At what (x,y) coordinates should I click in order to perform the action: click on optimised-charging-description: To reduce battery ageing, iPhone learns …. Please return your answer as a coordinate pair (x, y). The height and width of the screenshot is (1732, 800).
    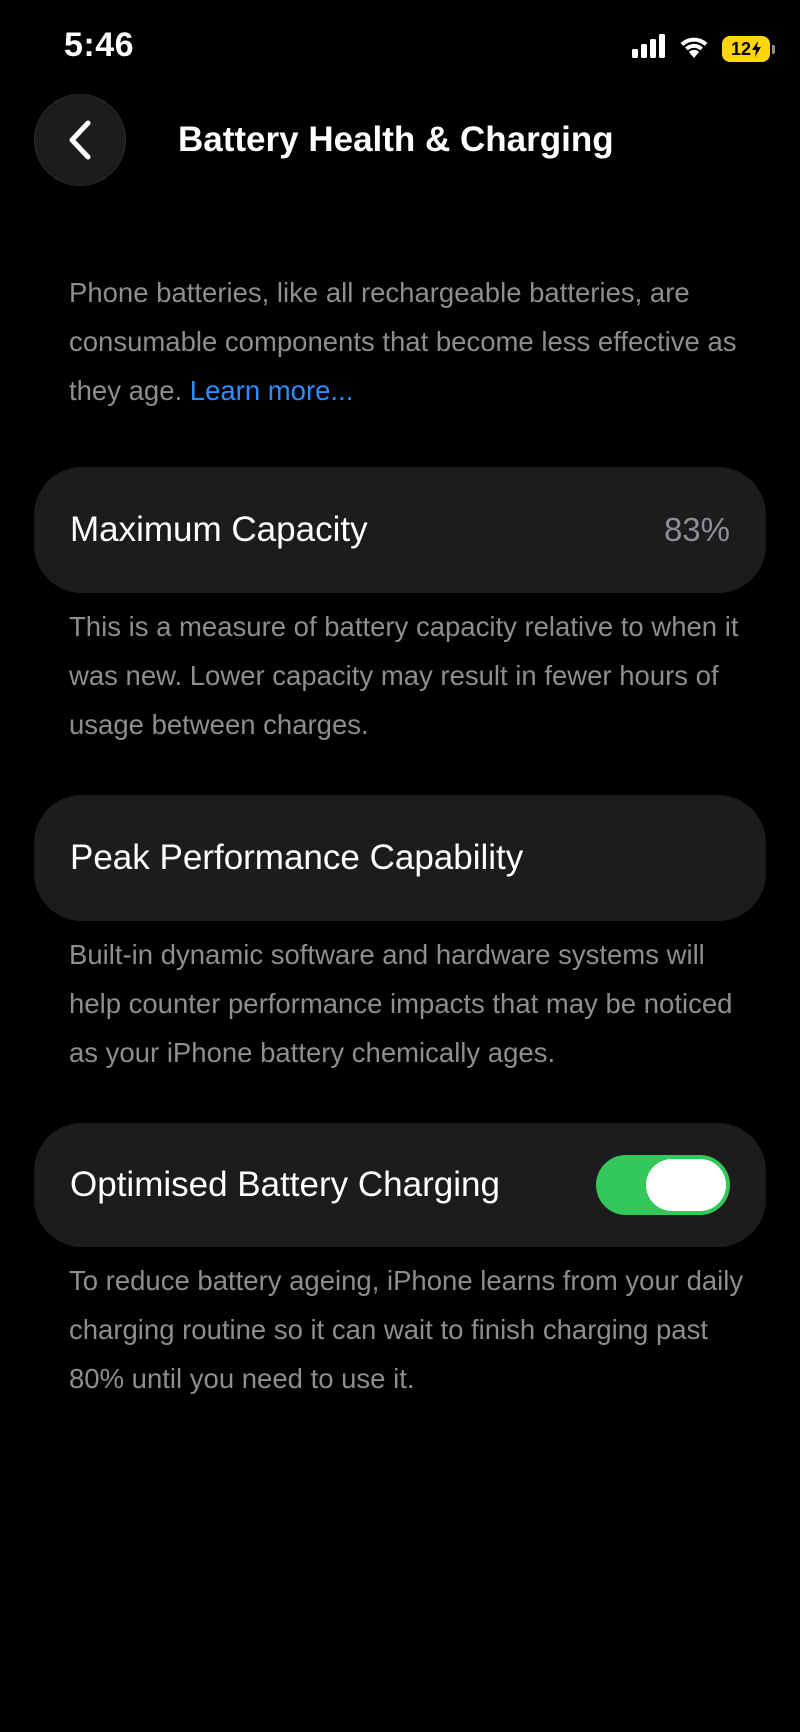
    Looking at the image, I should click on (406, 1329).